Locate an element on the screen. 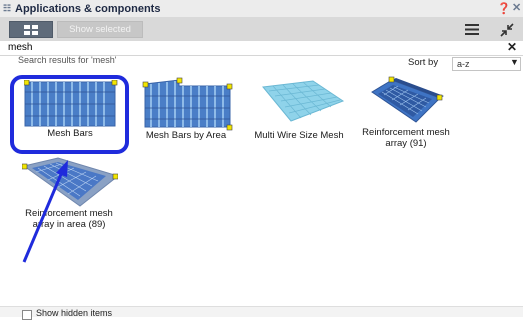 The width and height of the screenshot is (523, 320). reinforcement-mesh-array-icon is located at coordinates (407, 99).